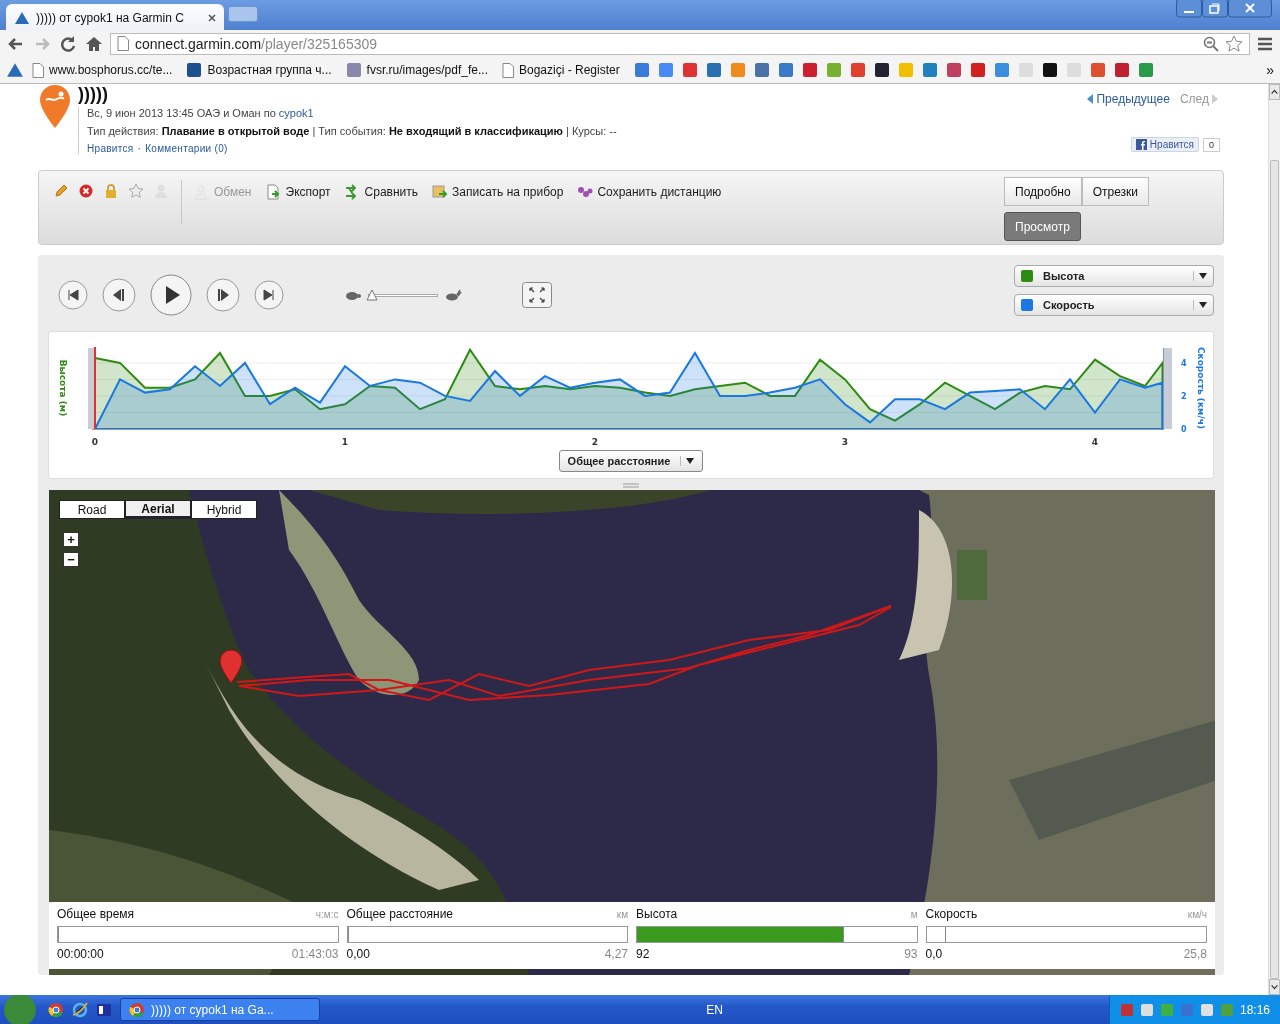 This screenshot has width=1280, height=1024. What do you see at coordinates (104, 1009) in the screenshot?
I see `app-icon` at bounding box center [104, 1009].